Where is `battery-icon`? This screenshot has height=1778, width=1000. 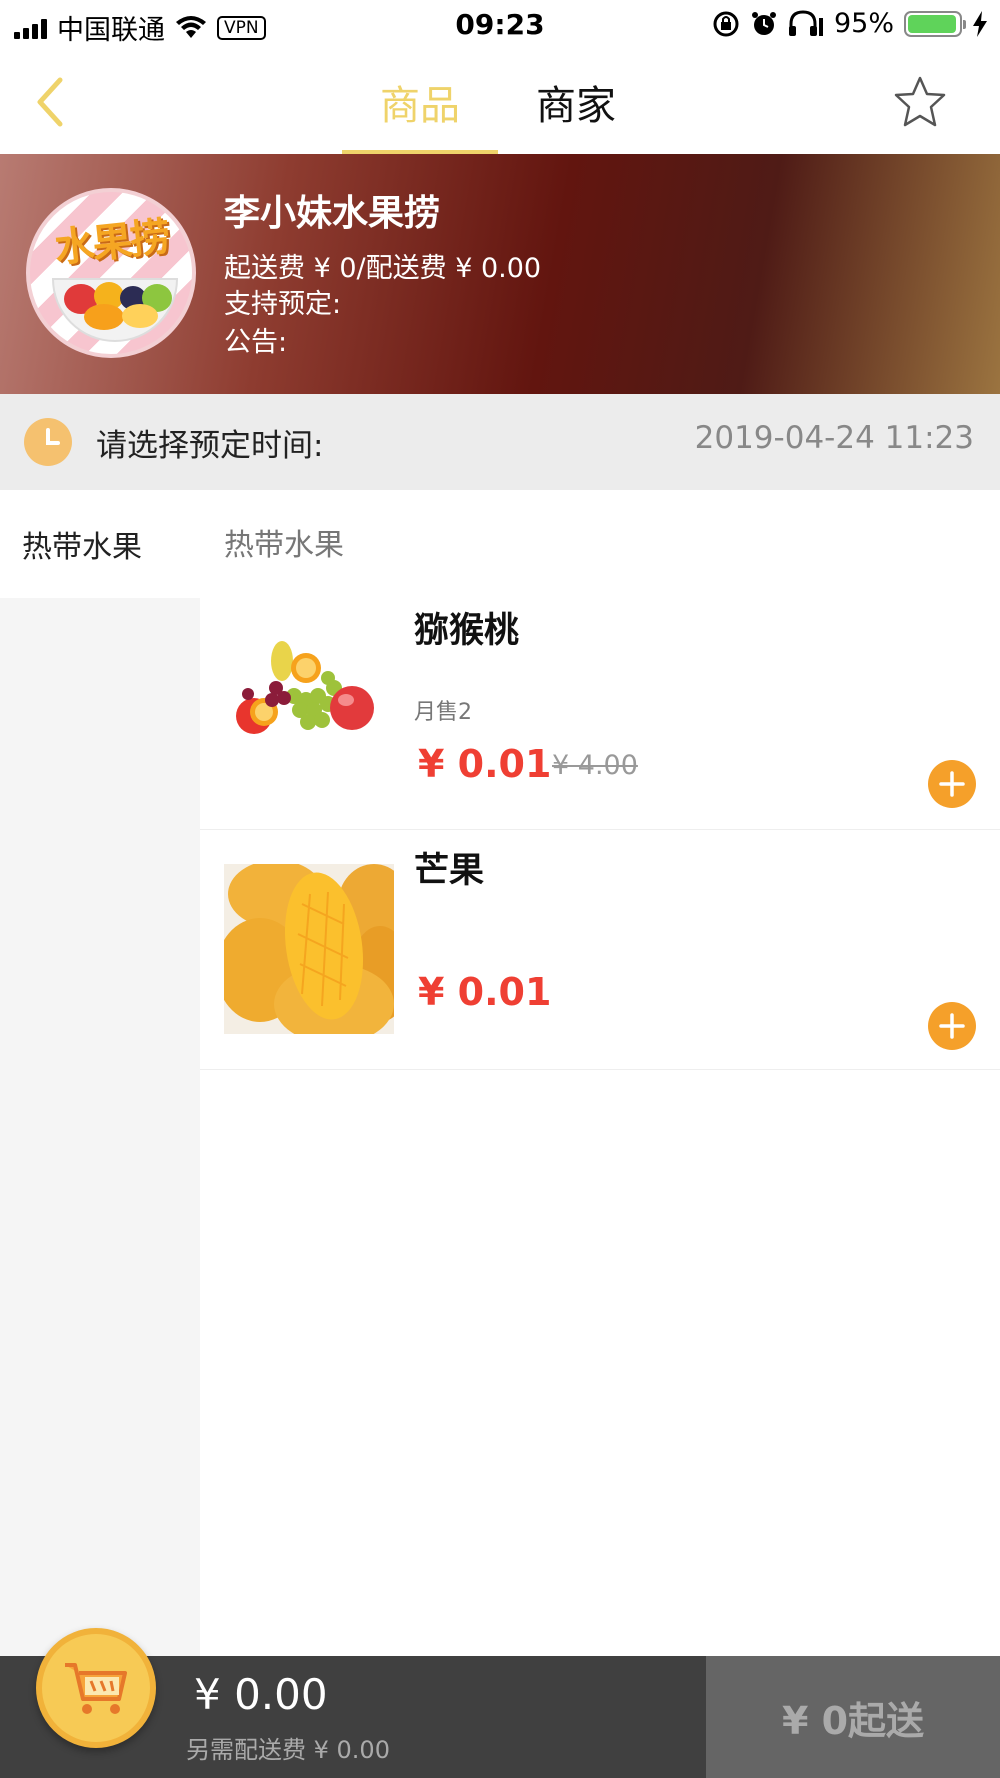
battery-icon is located at coordinates (935, 23).